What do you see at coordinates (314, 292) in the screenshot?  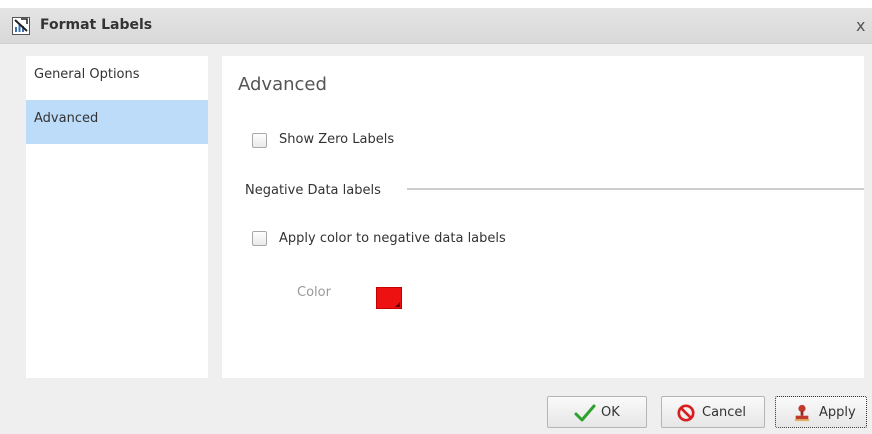 I see `color-label: Color` at bounding box center [314, 292].